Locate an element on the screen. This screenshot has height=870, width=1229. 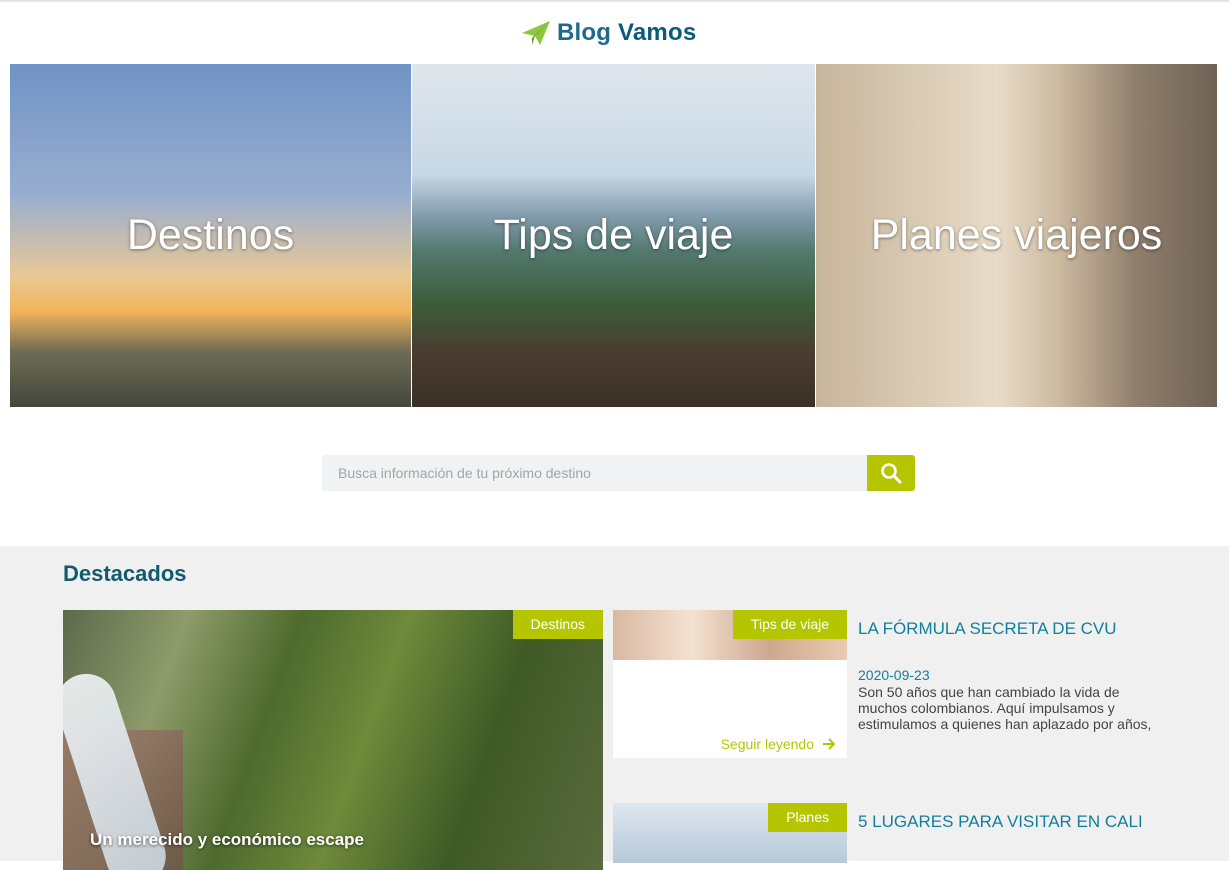
search-bar is located at coordinates (618, 473).